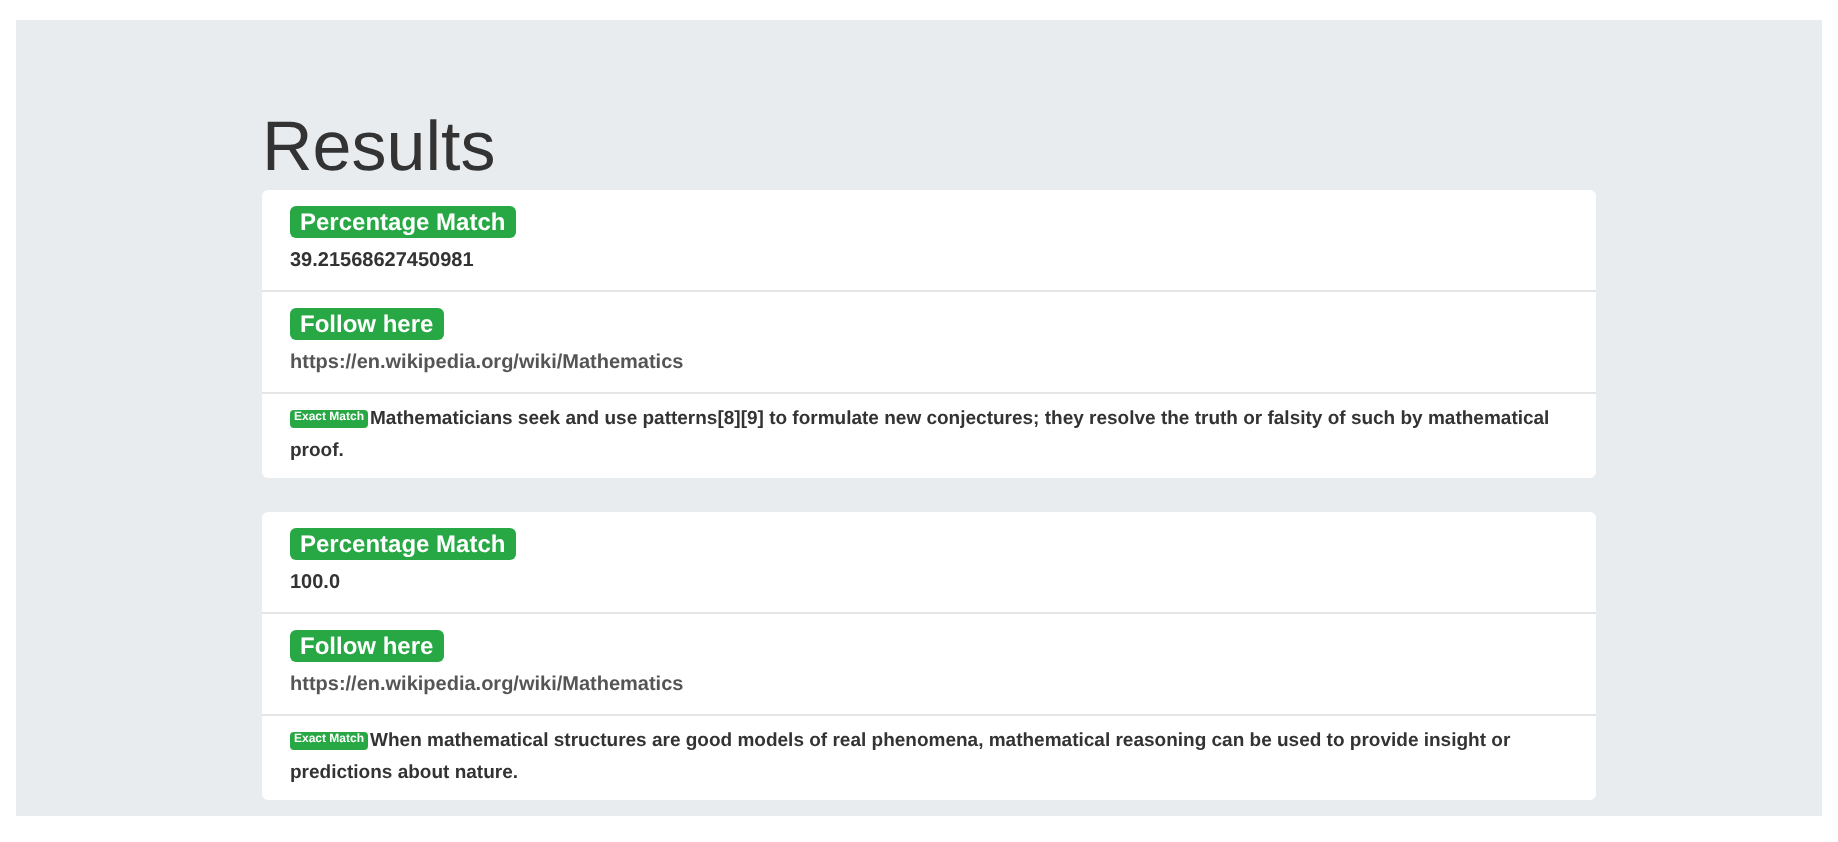 The width and height of the screenshot is (1838, 842). Describe the element at coordinates (382, 262) in the screenshot. I see `percentage-value: 39.21568627450981` at that location.